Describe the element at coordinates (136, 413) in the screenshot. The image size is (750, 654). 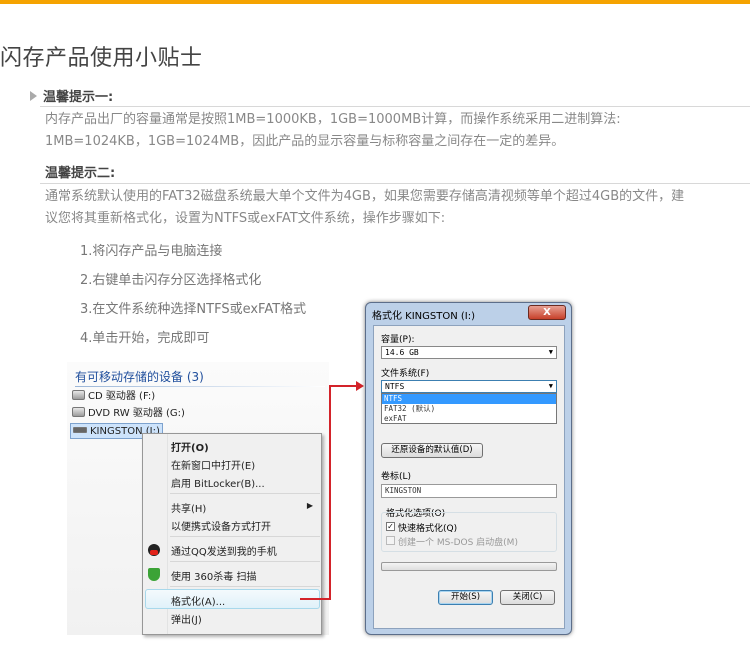
I see `drive-label: DVD RW 驱动器 (G:)` at that location.